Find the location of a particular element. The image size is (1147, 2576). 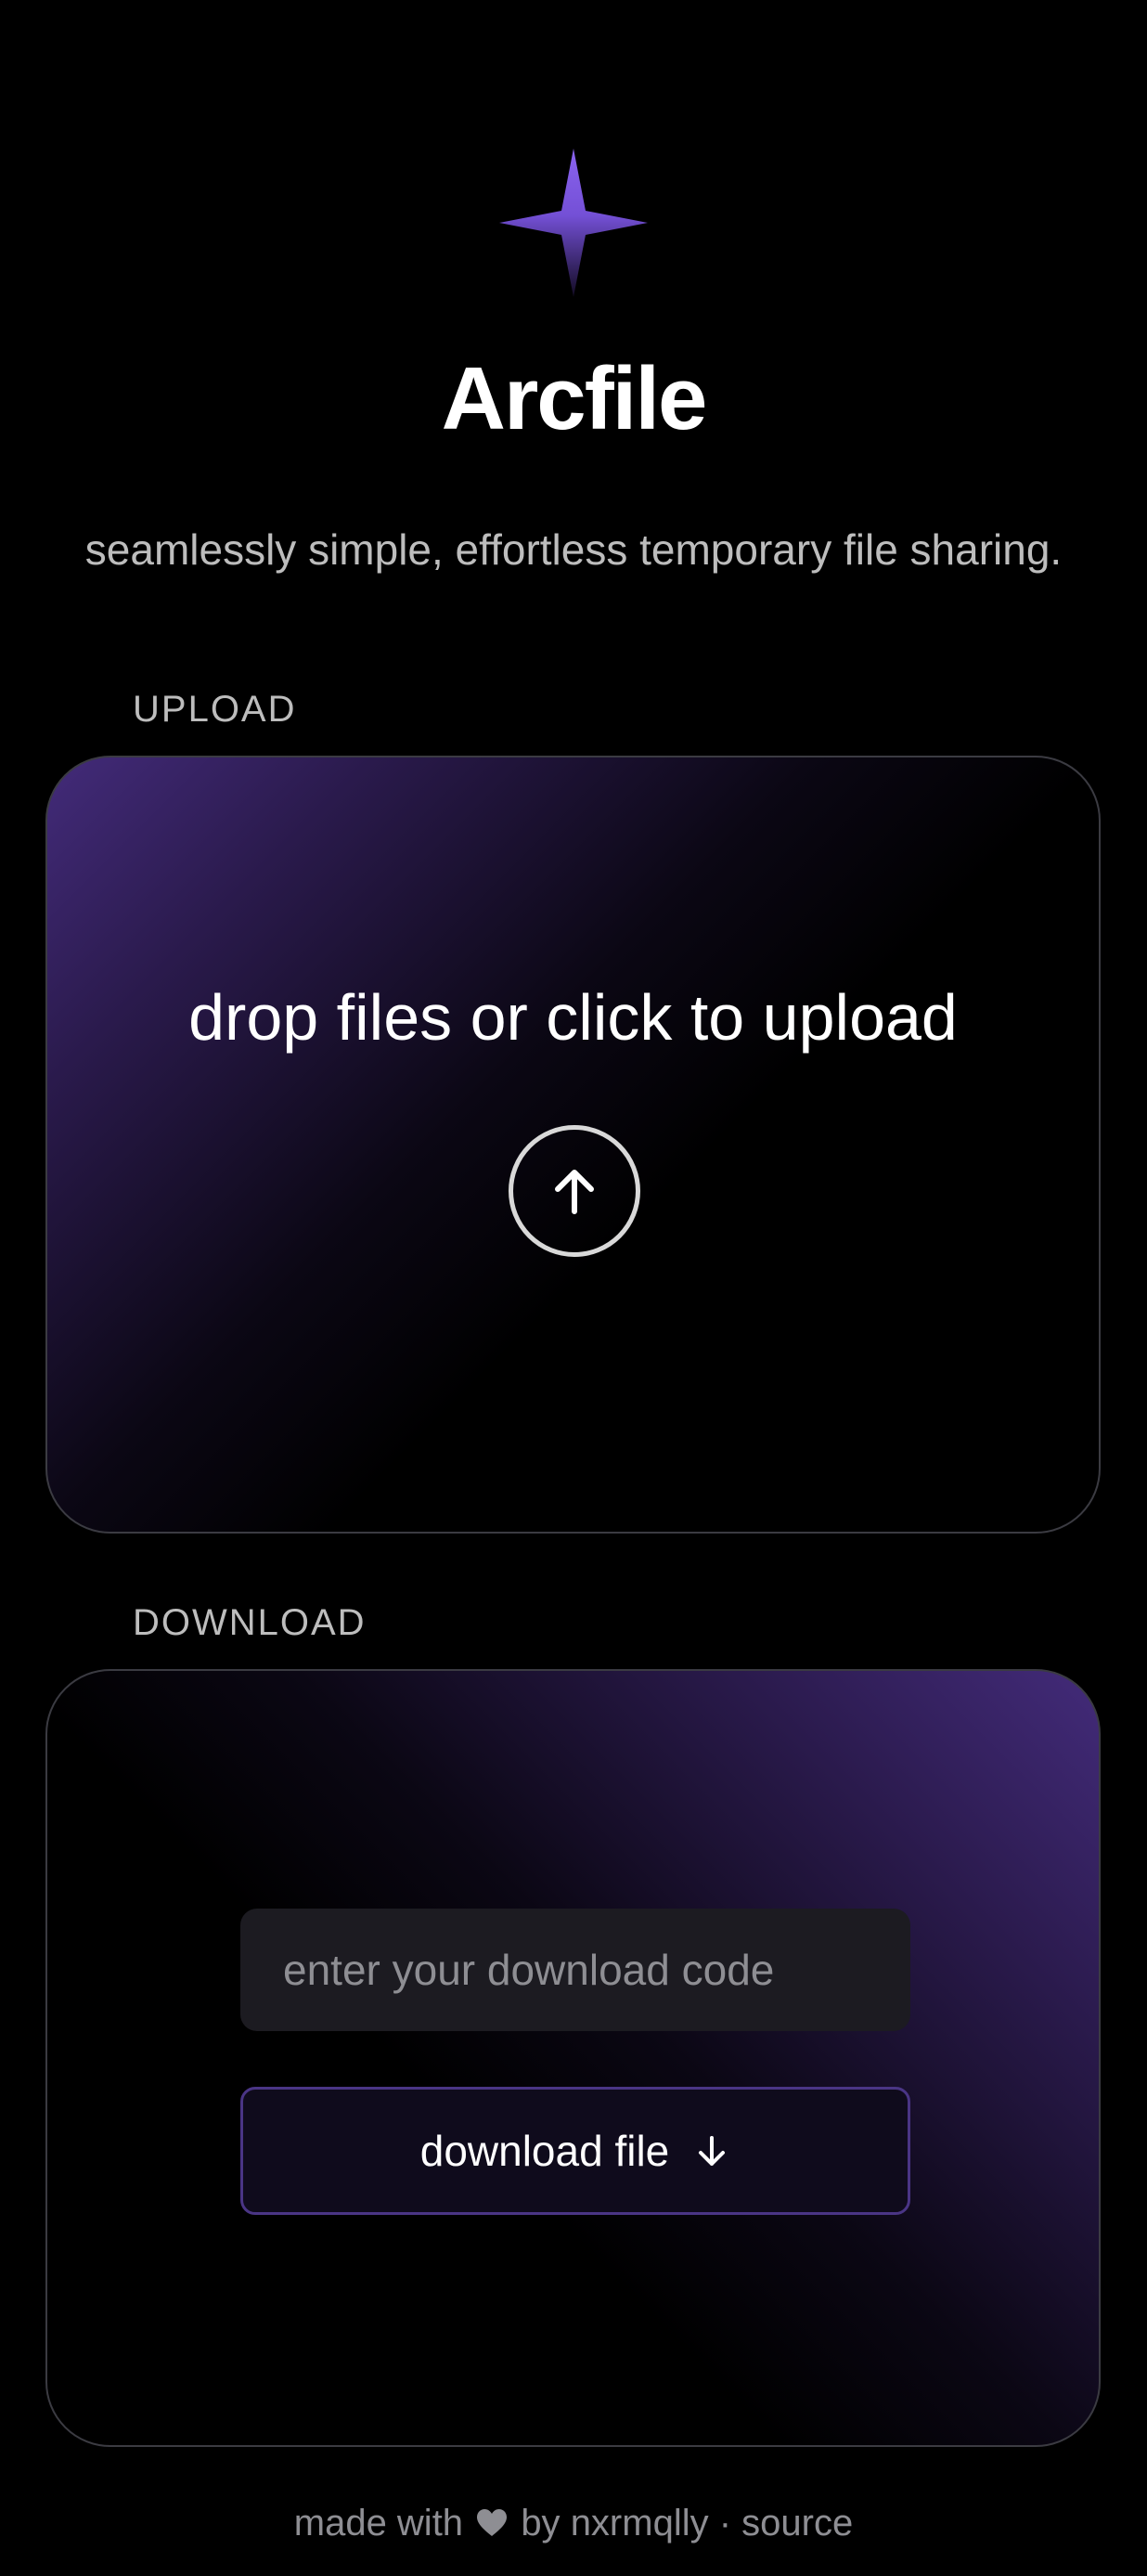

upload-dropzone-text: drop files or click to upload is located at coordinates (573, 1017).